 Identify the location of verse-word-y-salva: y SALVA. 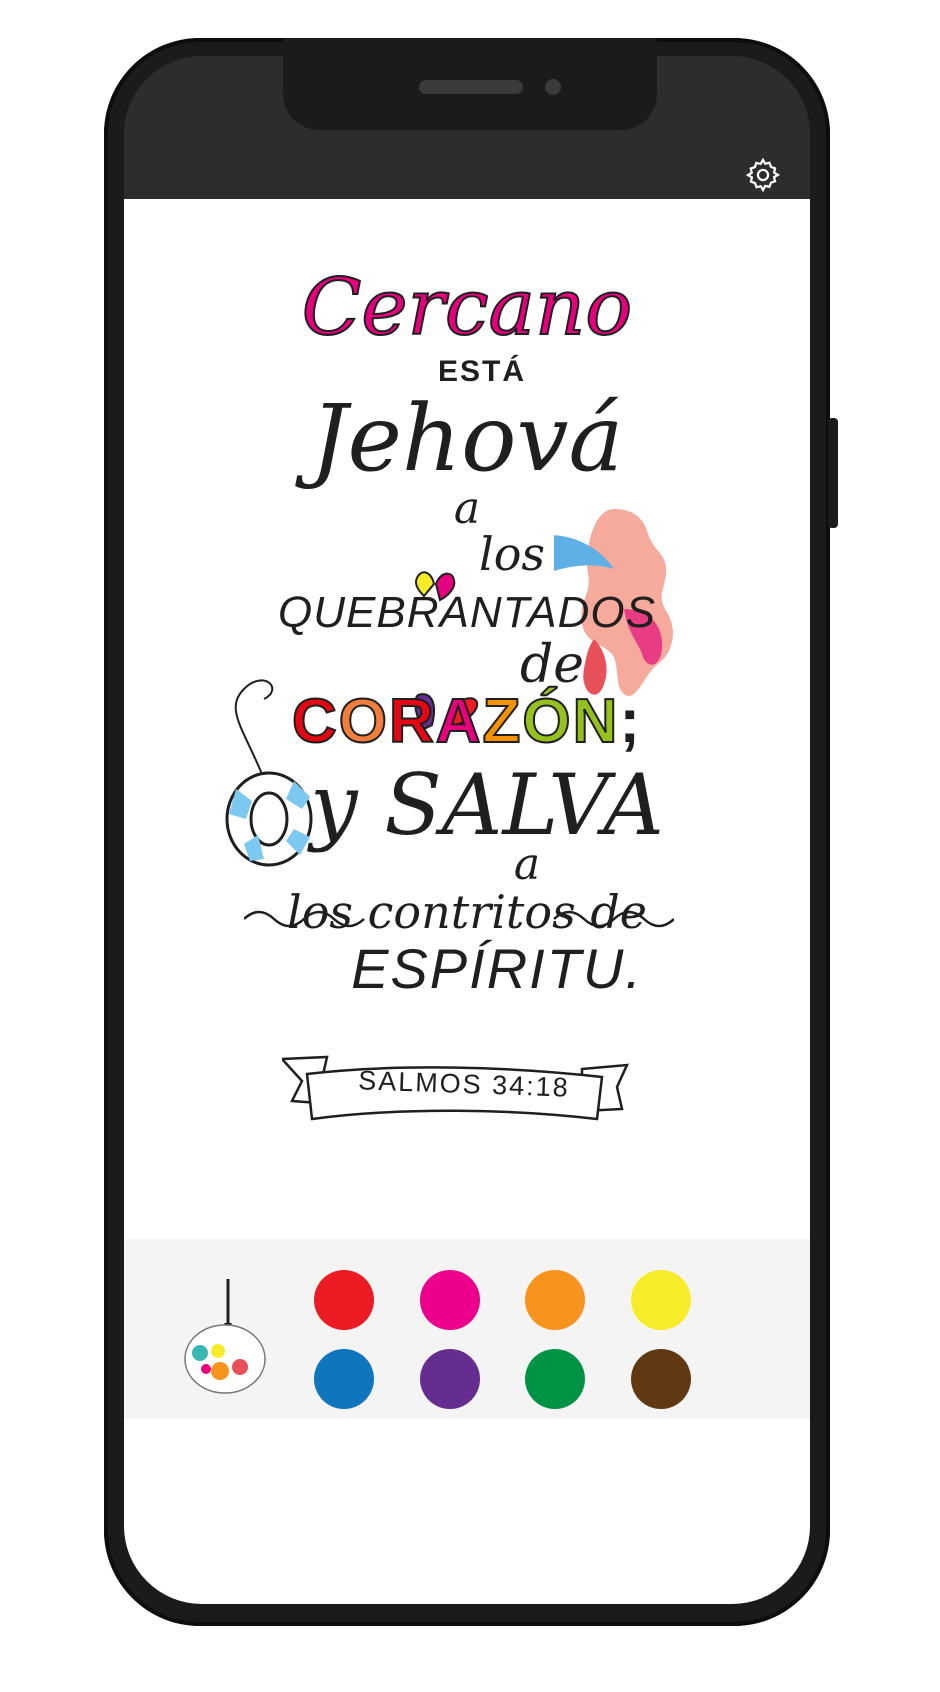
(487, 805).